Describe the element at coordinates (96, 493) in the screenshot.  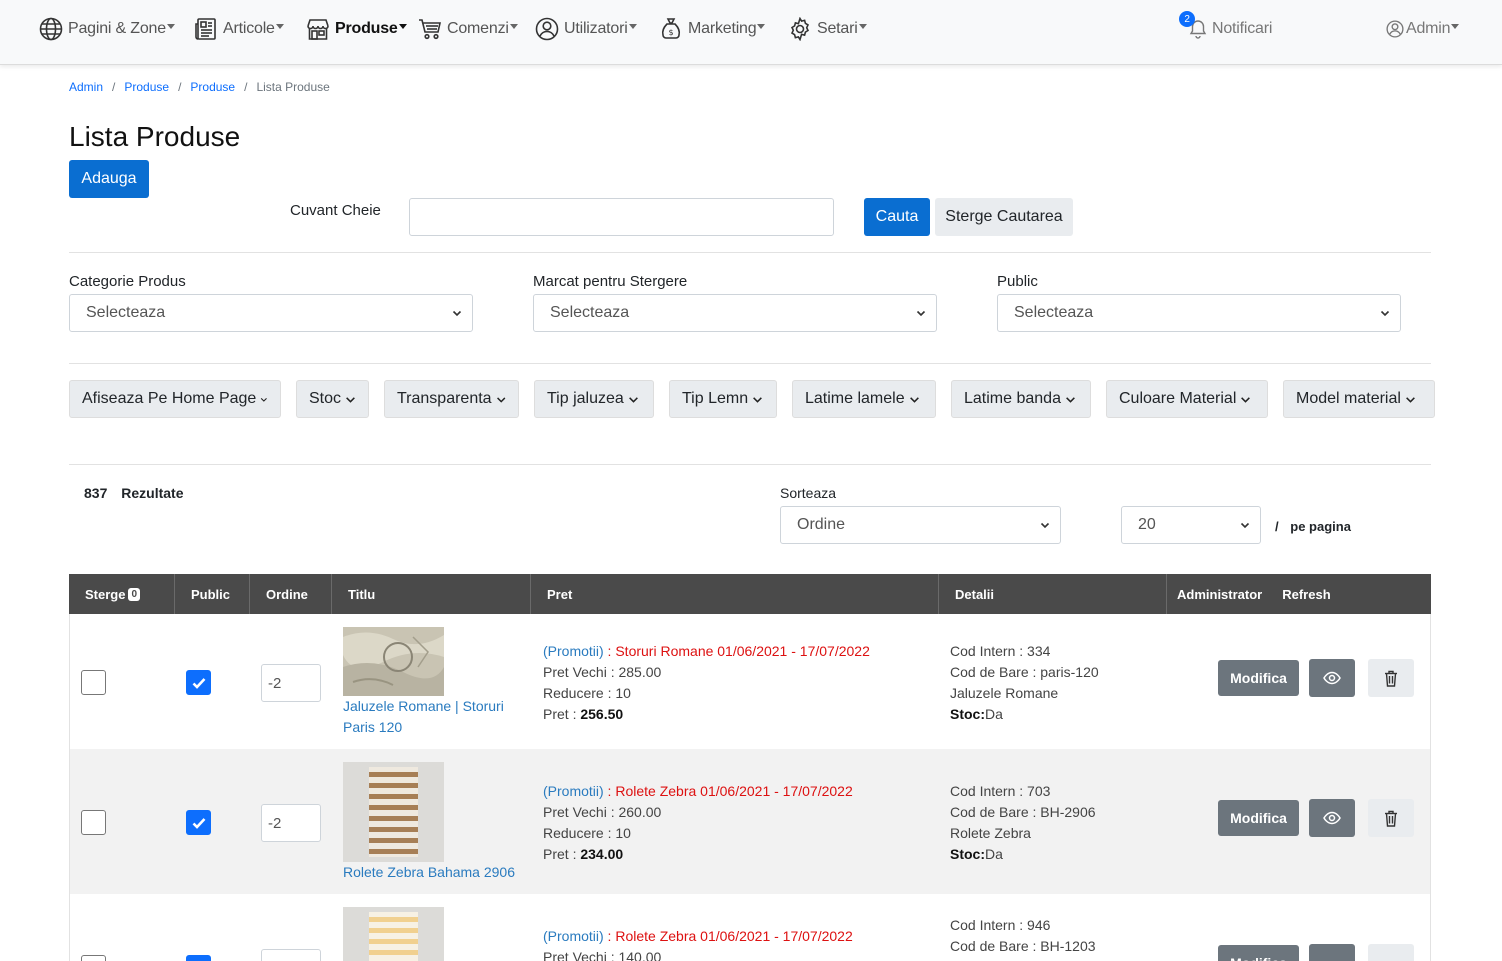
I see `results-number: 837` at that location.